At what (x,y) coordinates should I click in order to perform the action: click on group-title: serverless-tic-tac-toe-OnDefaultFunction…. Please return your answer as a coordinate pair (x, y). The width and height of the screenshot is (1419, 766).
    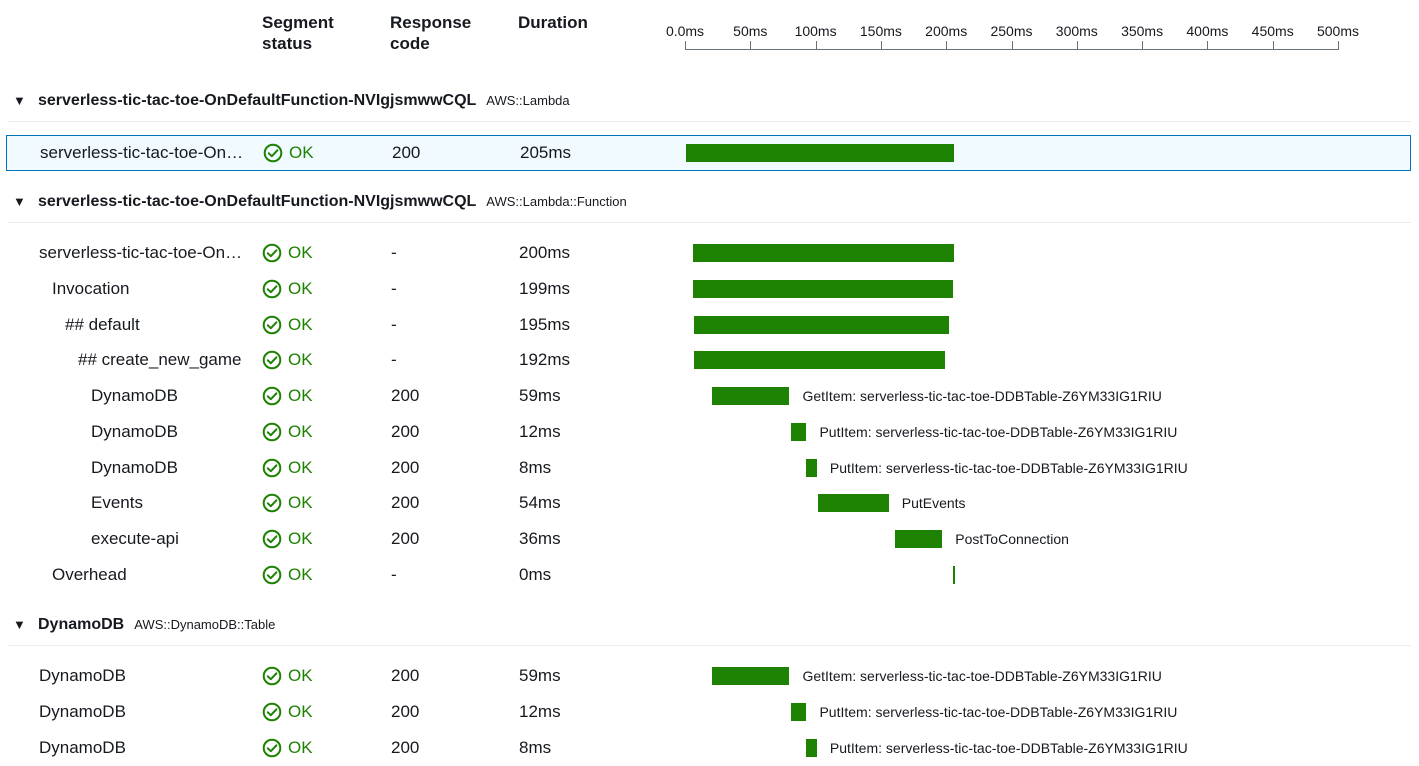
    Looking at the image, I should click on (332, 202).